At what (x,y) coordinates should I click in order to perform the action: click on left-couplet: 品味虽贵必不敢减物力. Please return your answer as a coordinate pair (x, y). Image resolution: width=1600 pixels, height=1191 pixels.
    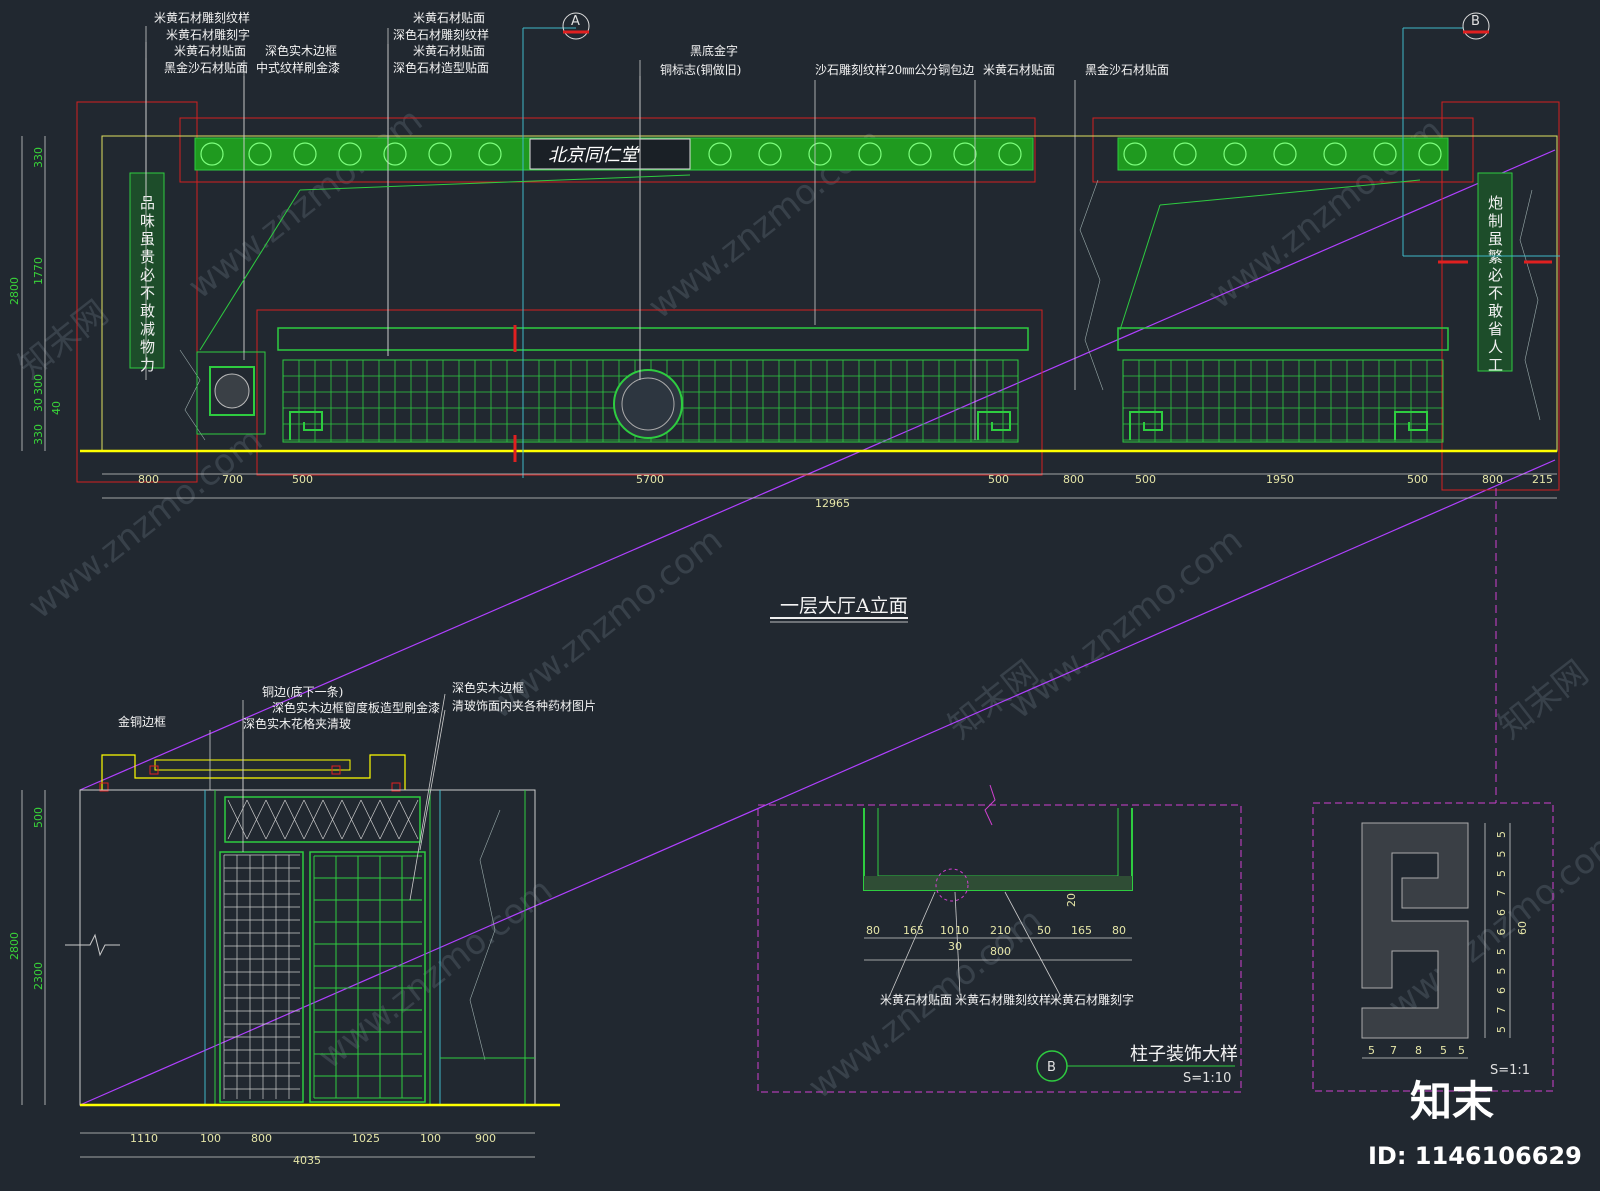
    Looking at the image, I should click on (147, 285).